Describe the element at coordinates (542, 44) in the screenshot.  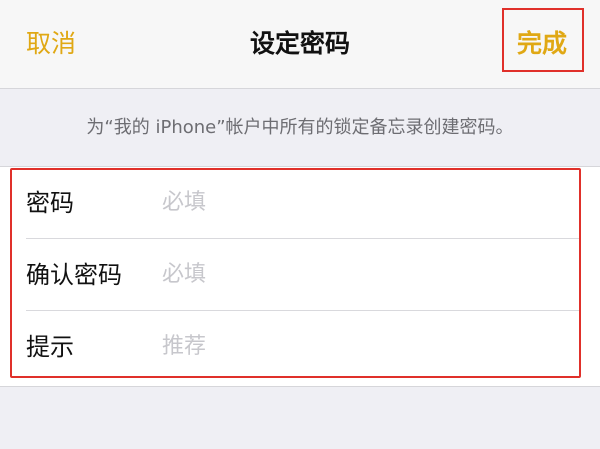
I see `done-button: 完成` at that location.